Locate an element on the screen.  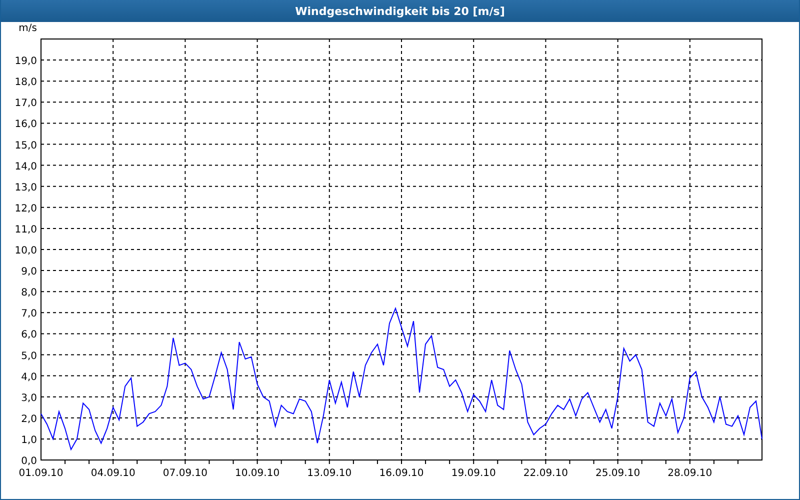
x-tick-label: 07.09.10 is located at coordinates (185, 473).